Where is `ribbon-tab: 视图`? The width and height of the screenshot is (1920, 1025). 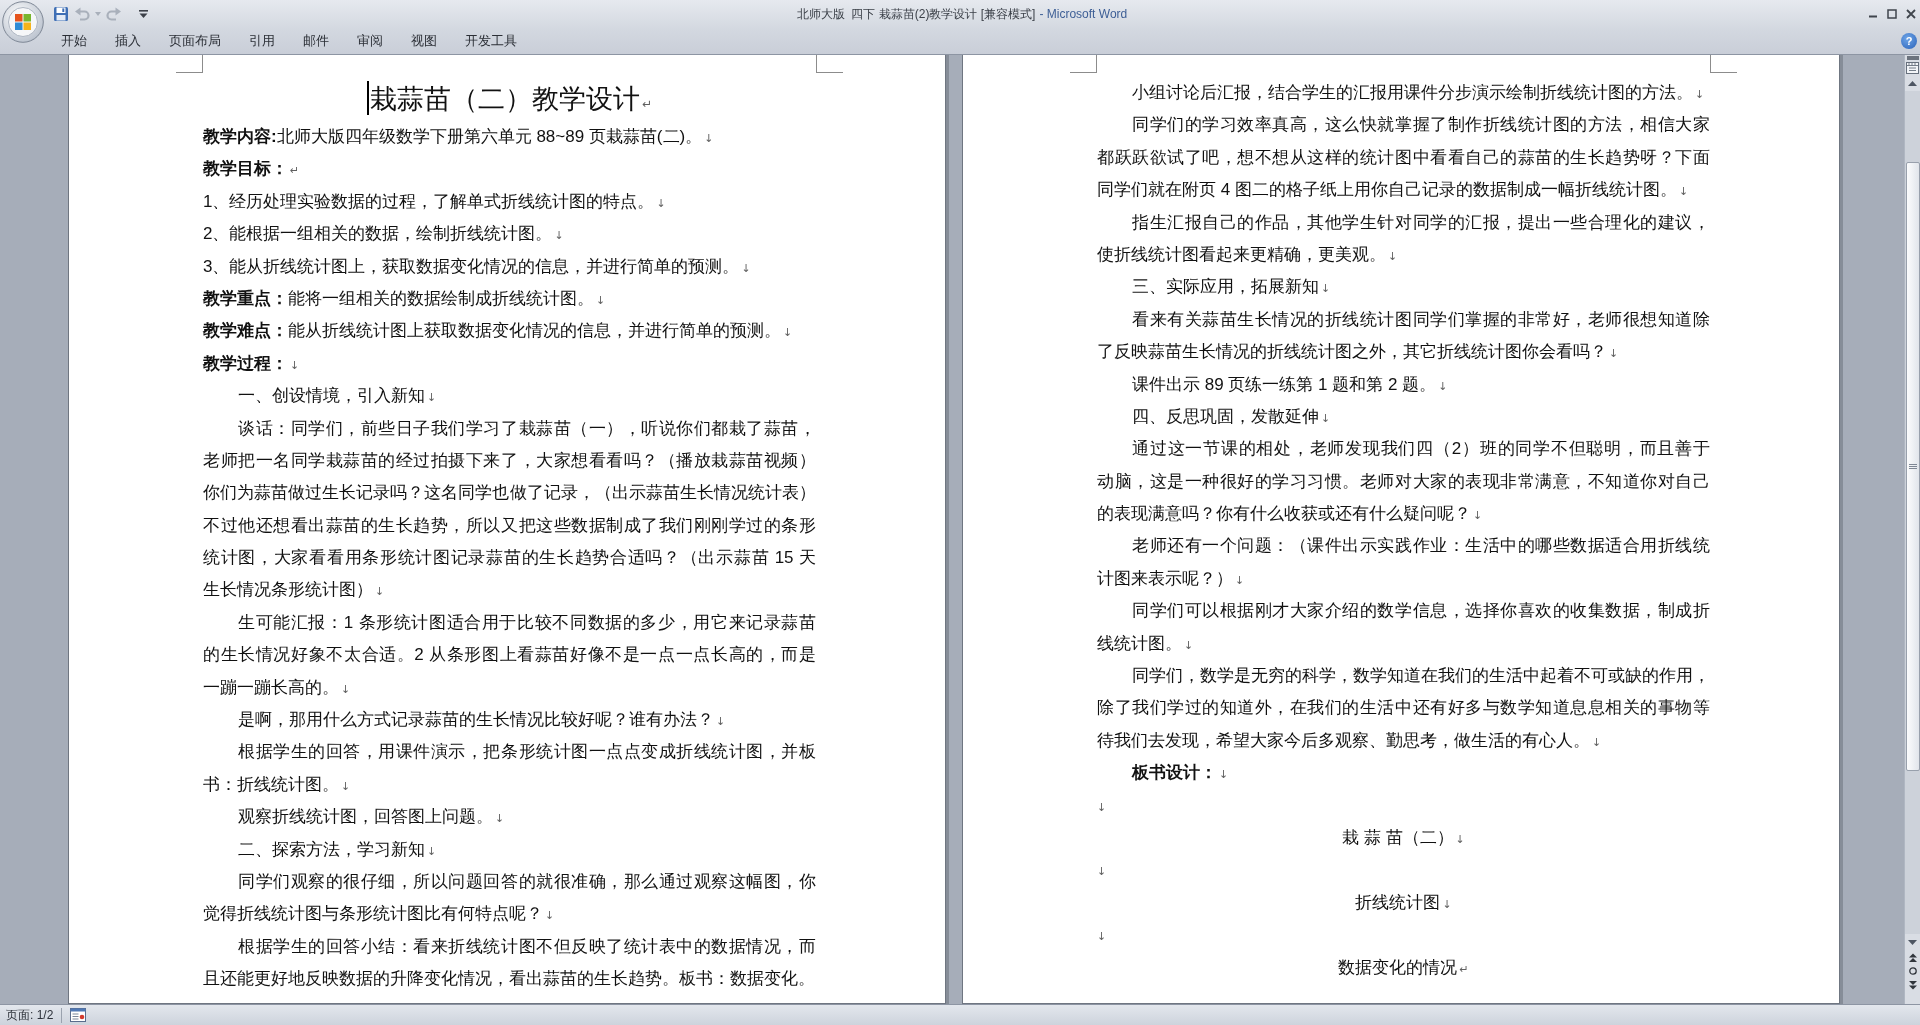
ribbon-tab: 视图 is located at coordinates (424, 40).